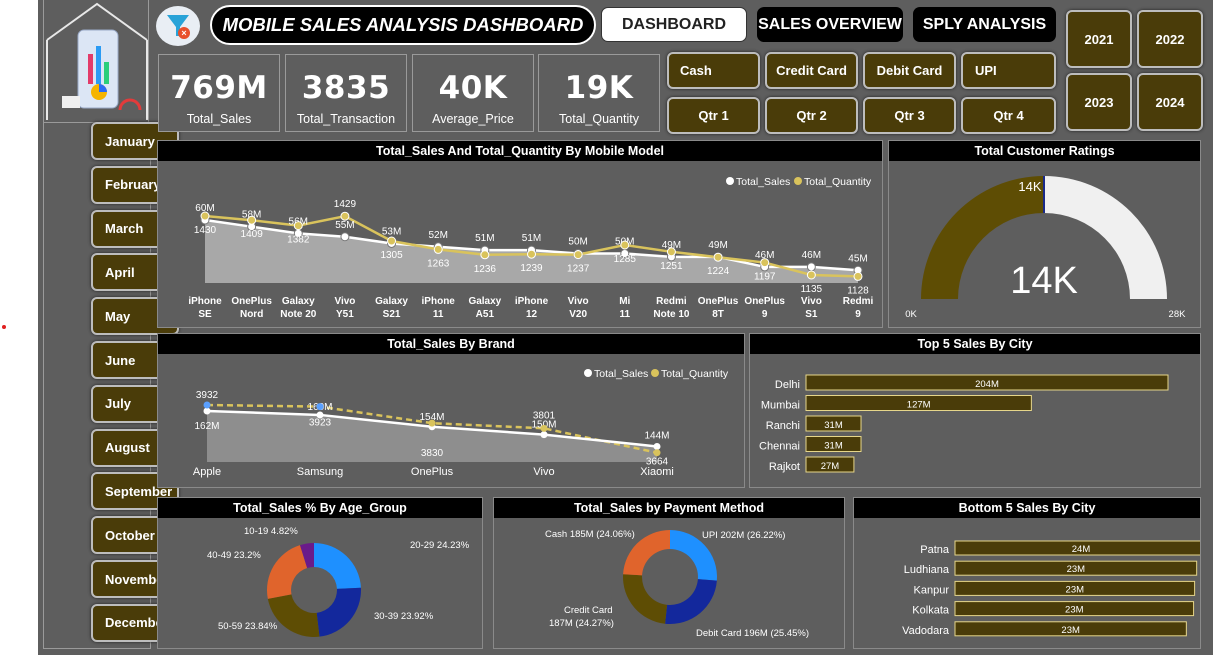 The width and height of the screenshot is (1213, 655). Describe the element at coordinates (345, 314) in the screenshot. I see `x-tick-label: Y51` at that location.